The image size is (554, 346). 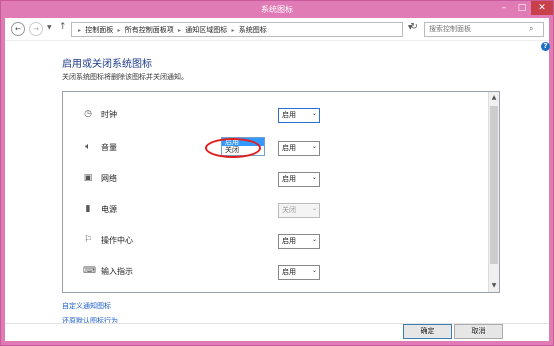 I want to click on address-bar: ▸ 控制面板 ▸ 所有控制面板项 ▸ 通知区域图标 ▸ 系统图标 ▼, so click(x=242, y=29).